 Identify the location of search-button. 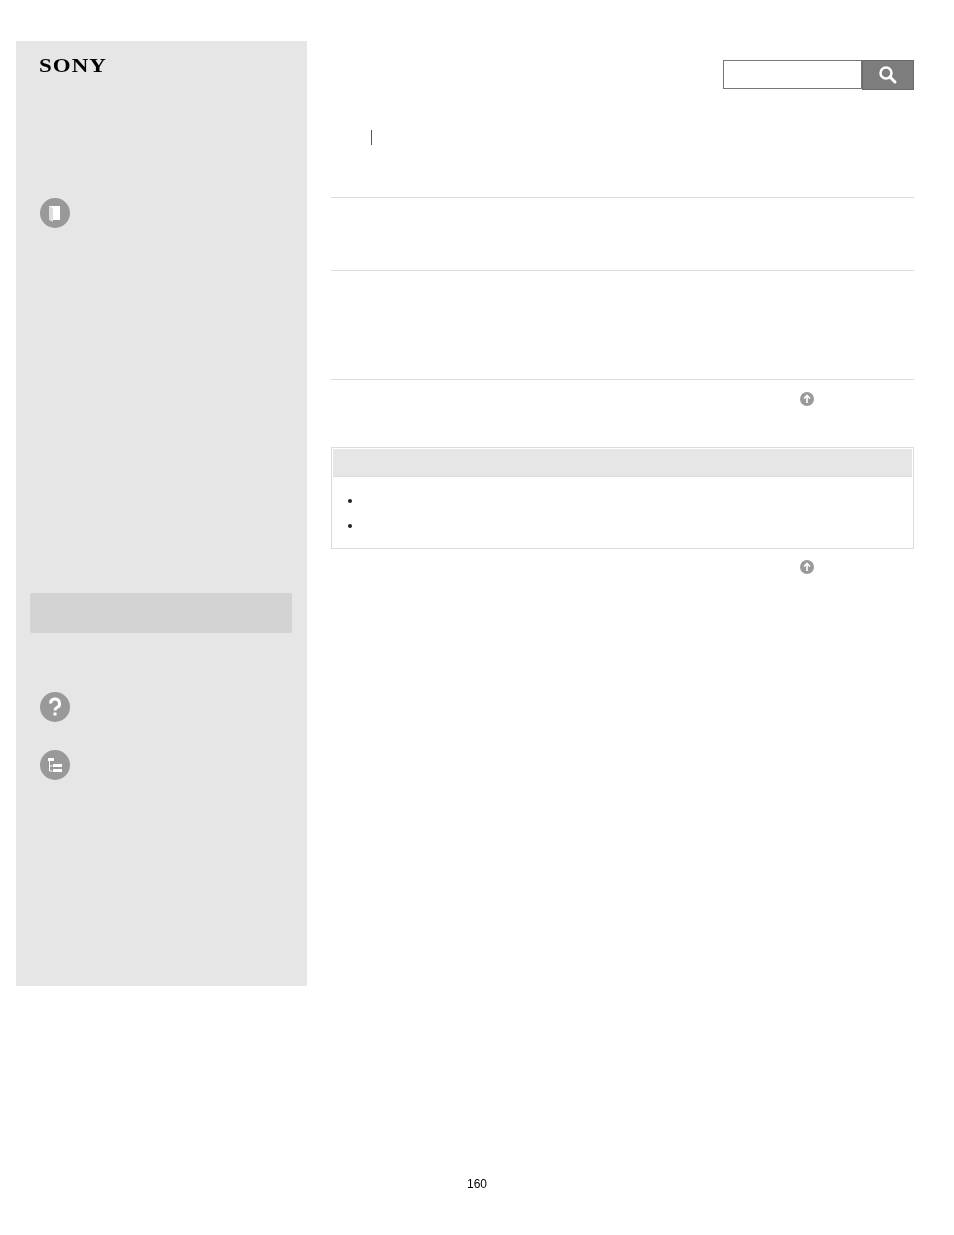
(888, 75).